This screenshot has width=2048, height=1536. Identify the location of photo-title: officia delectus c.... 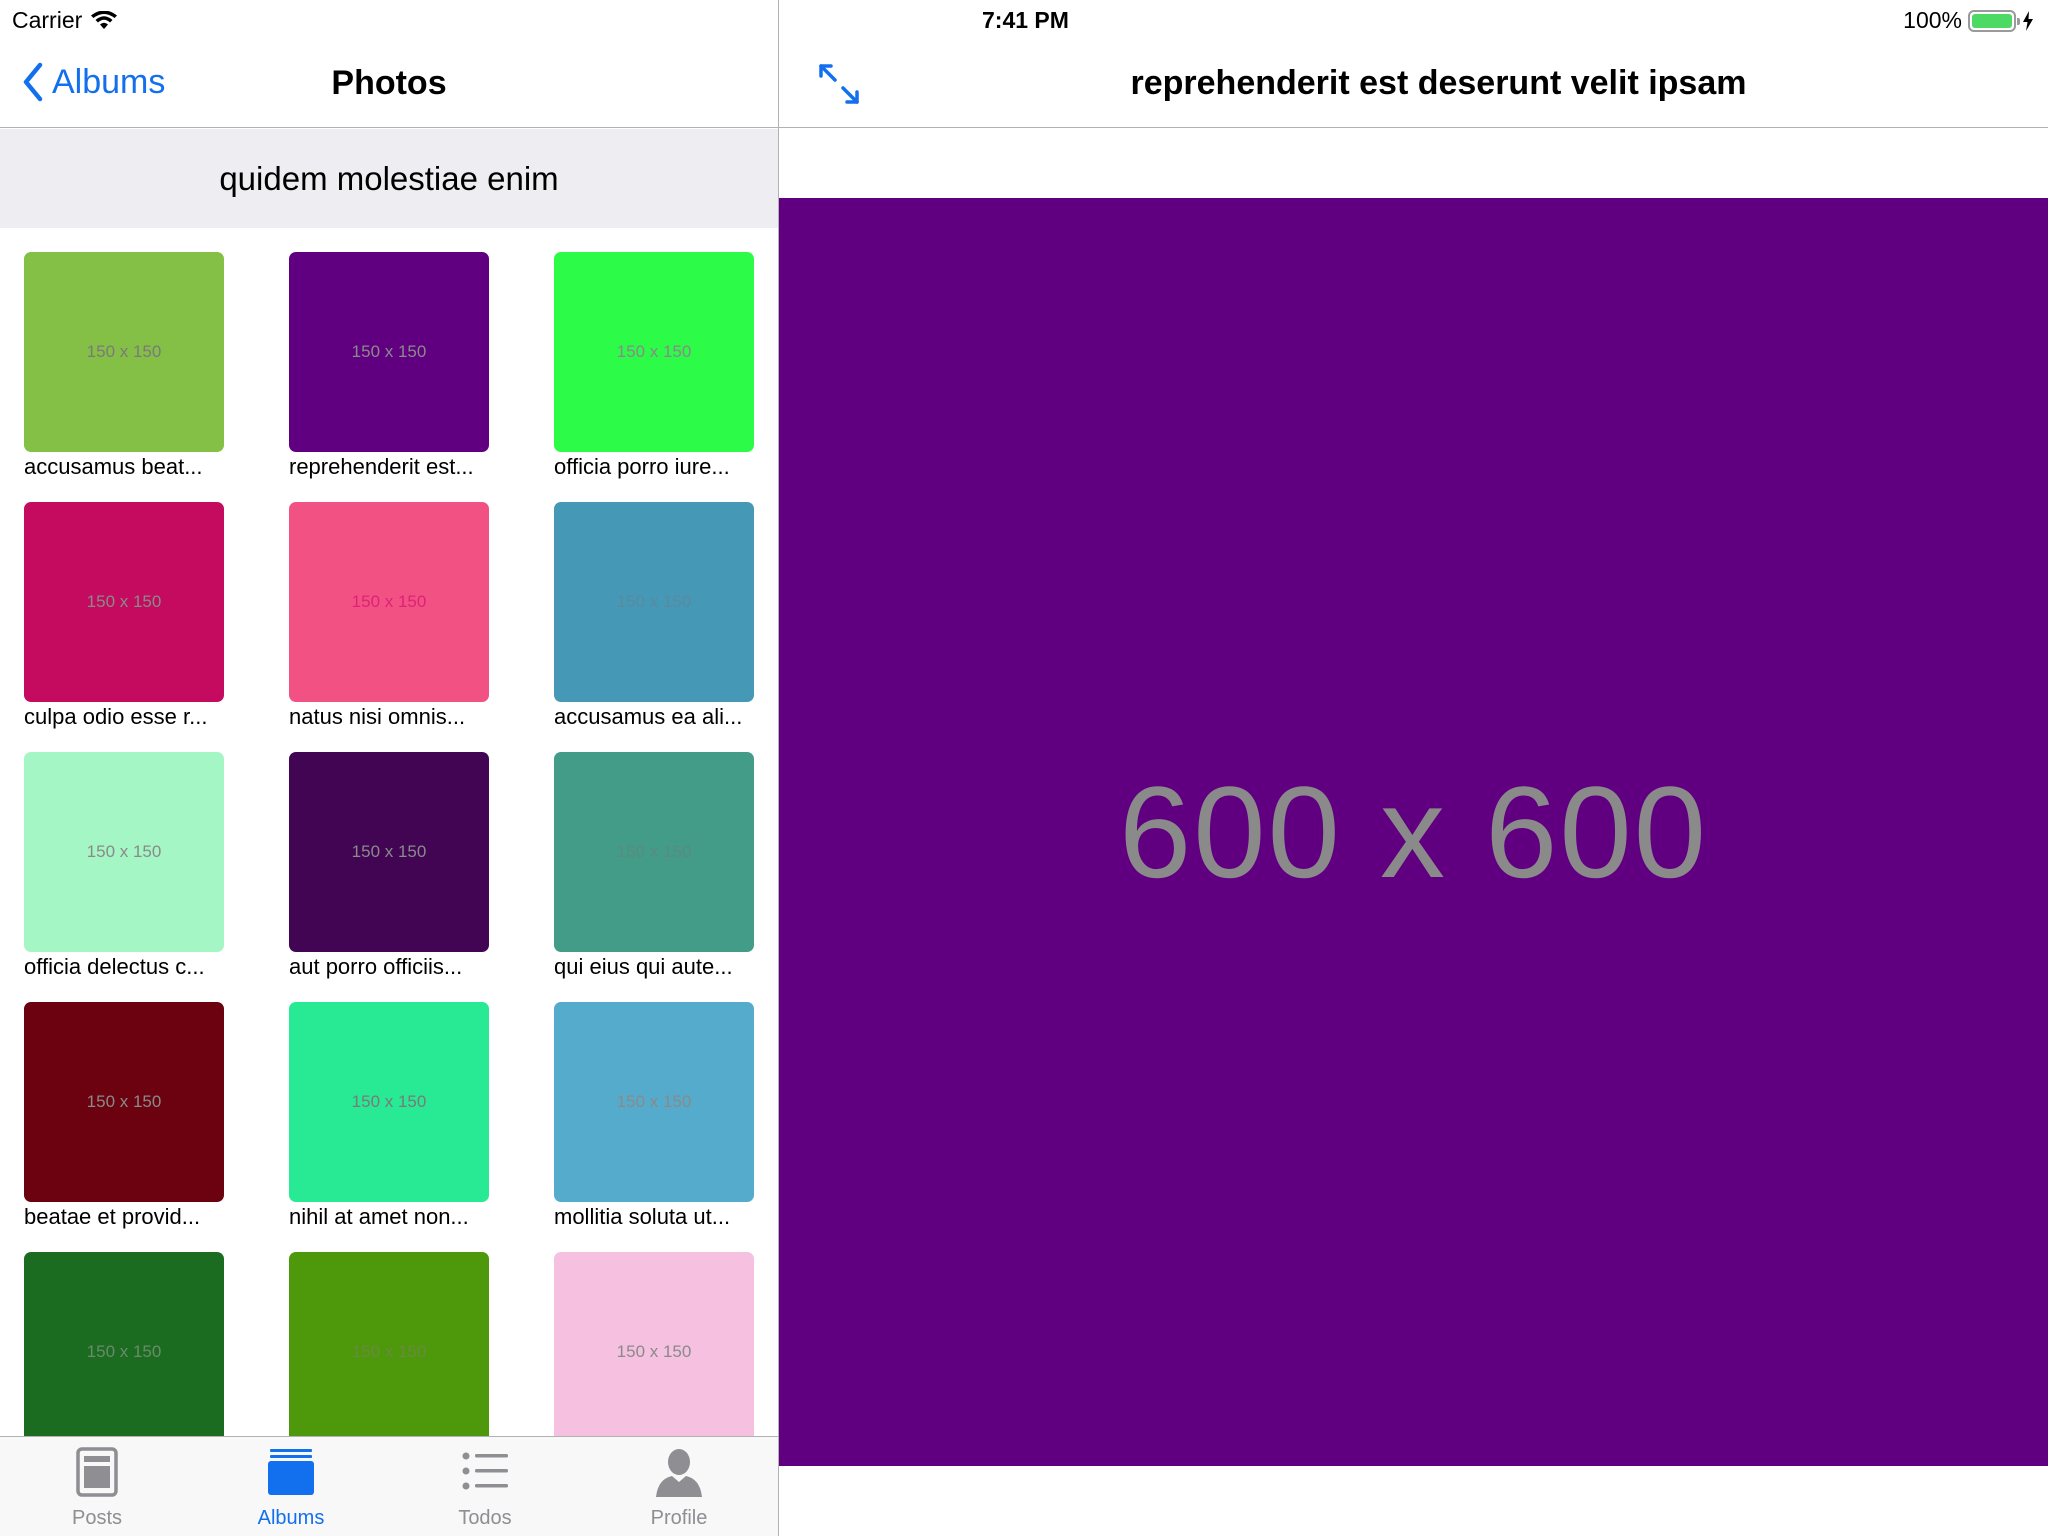
(114, 966).